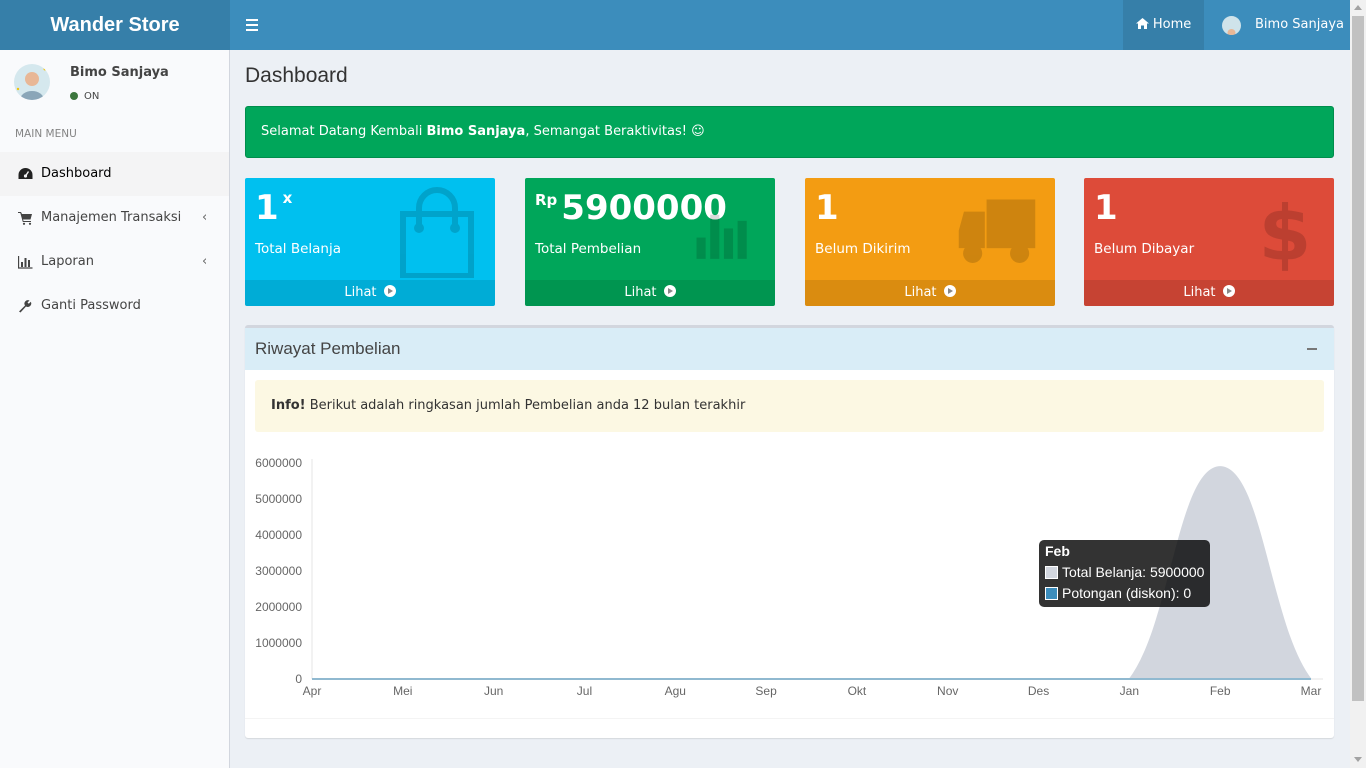 This screenshot has height=768, width=1366. I want to click on home-nav-link: Home, so click(1163, 25).